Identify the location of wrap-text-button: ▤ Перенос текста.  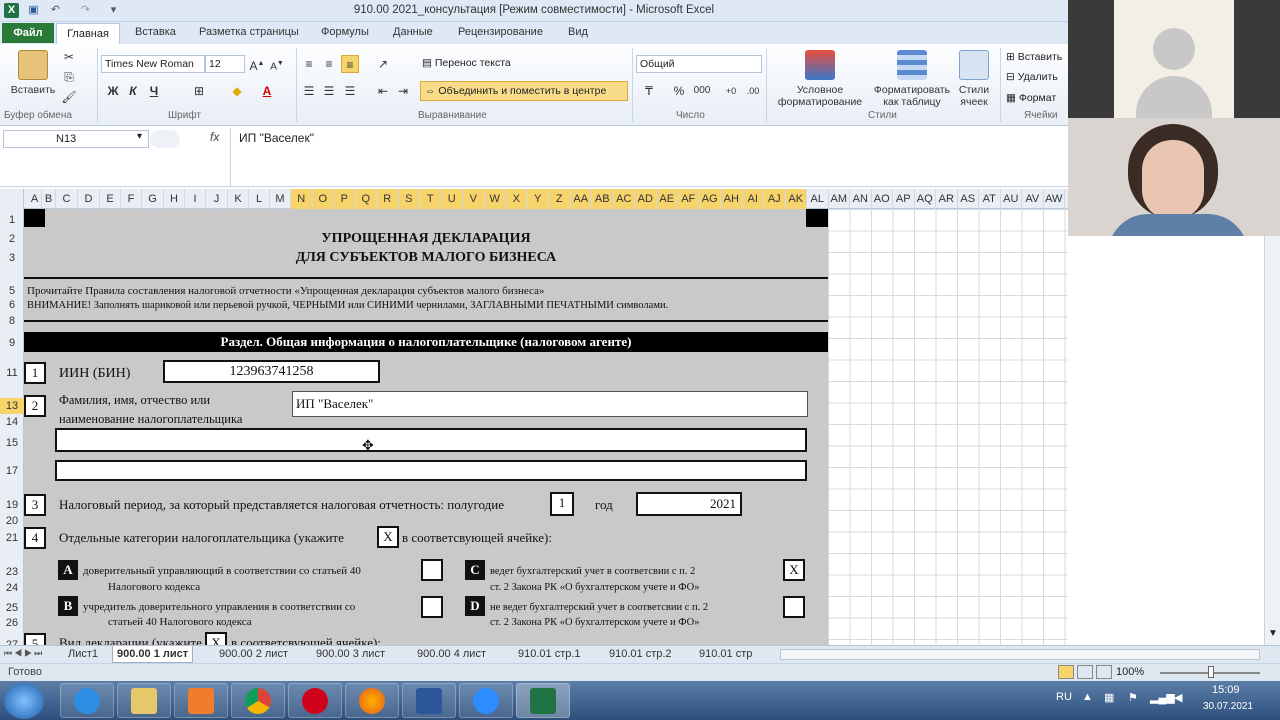
(466, 63).